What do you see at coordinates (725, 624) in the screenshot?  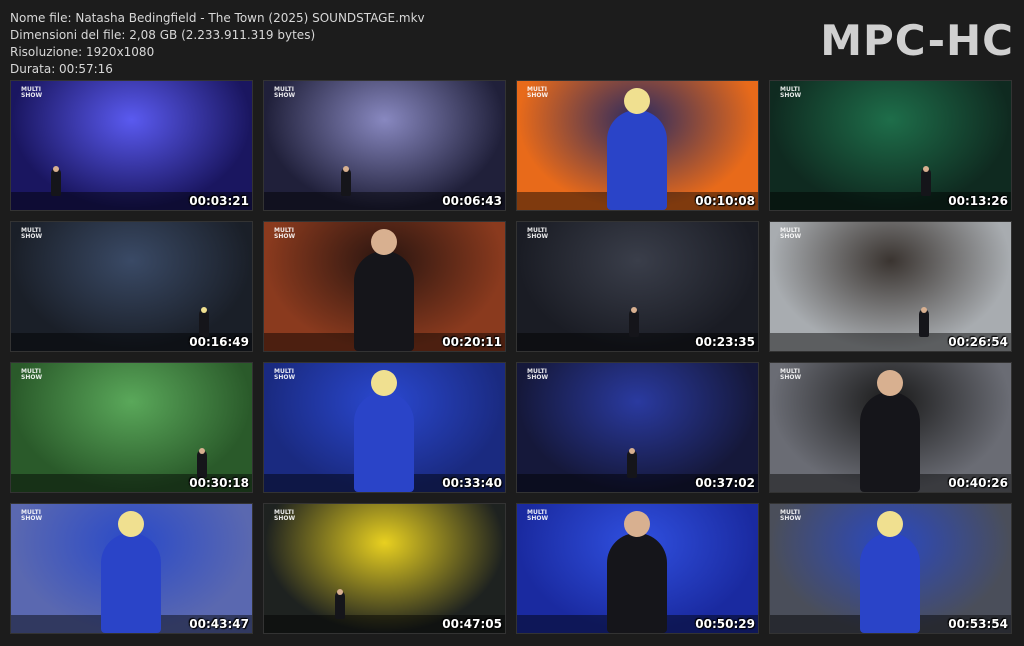 I see `thumbnail-timestamp: 00:50:29` at bounding box center [725, 624].